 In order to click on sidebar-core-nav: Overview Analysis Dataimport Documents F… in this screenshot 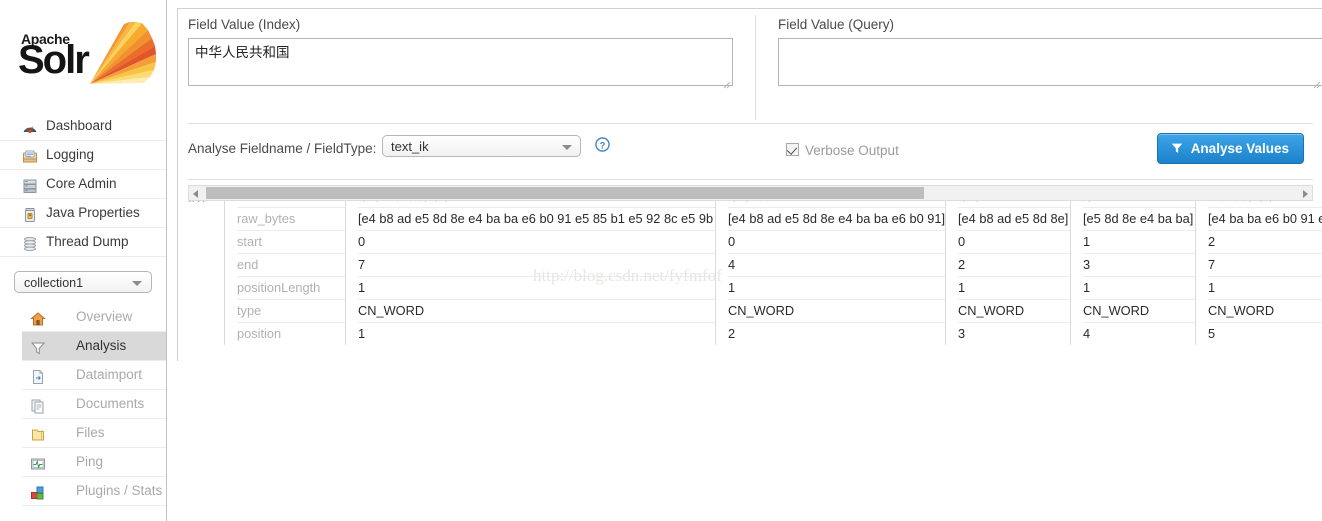, I will do `click(83, 404)`.